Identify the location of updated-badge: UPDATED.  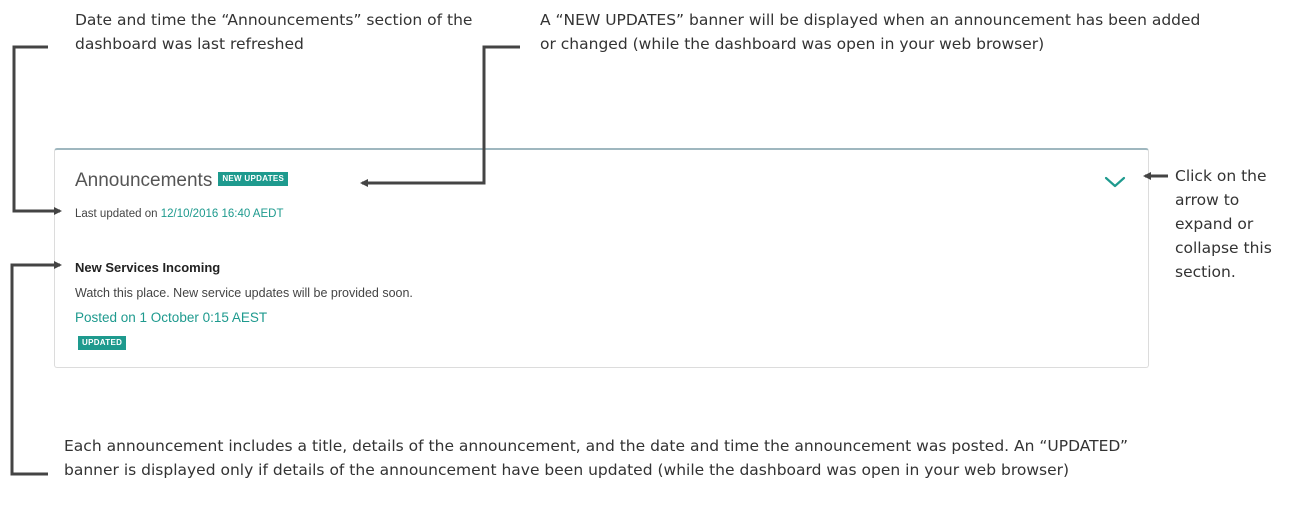
(102, 343).